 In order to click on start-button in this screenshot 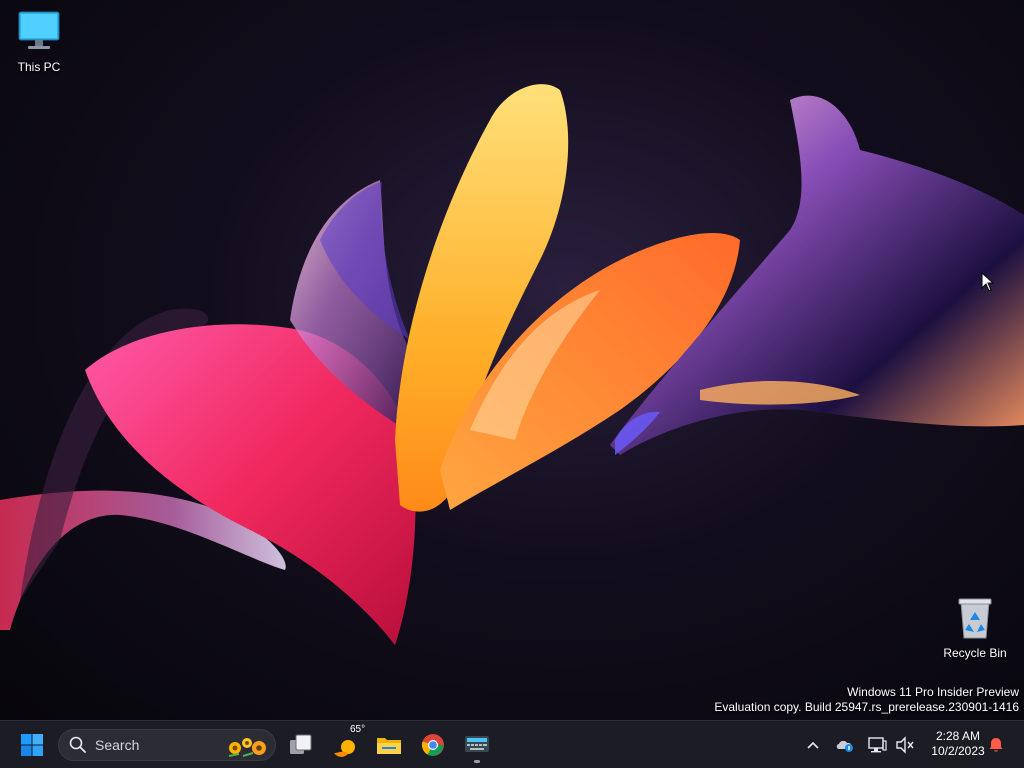, I will do `click(32, 745)`.